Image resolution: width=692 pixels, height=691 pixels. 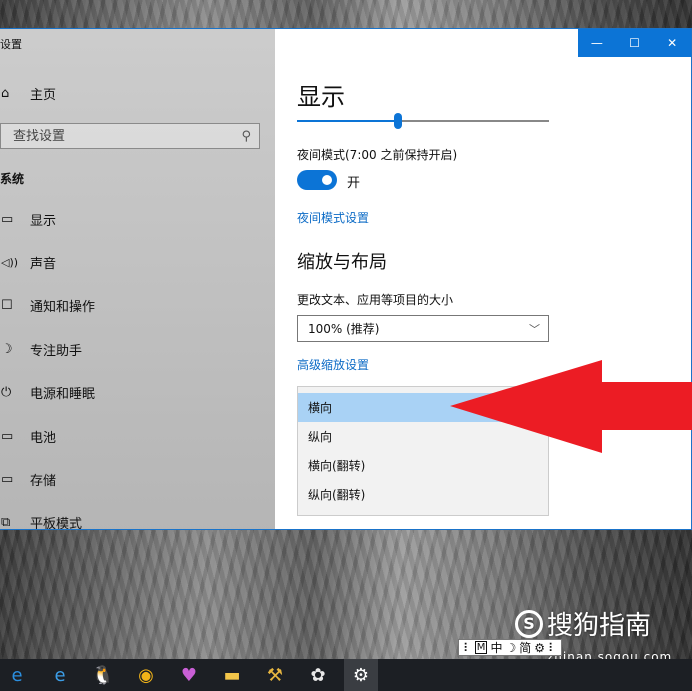 What do you see at coordinates (354, 183) in the screenshot?
I see `night-light-state: 开` at bounding box center [354, 183].